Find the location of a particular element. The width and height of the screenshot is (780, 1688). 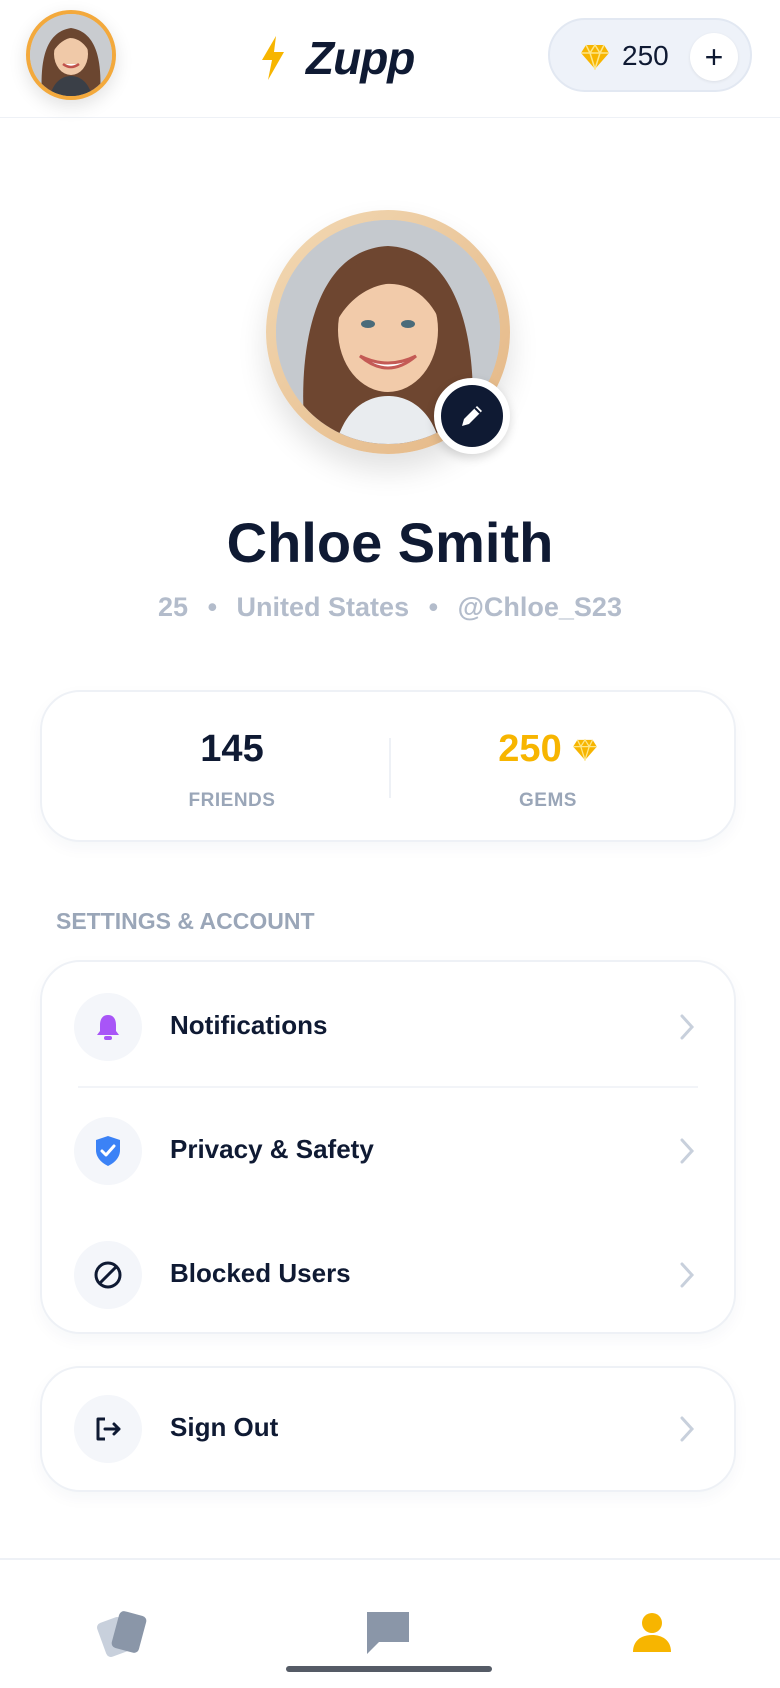

profile-meta: 25 • United States • @Chloe_S23 is located at coordinates (390, 607).